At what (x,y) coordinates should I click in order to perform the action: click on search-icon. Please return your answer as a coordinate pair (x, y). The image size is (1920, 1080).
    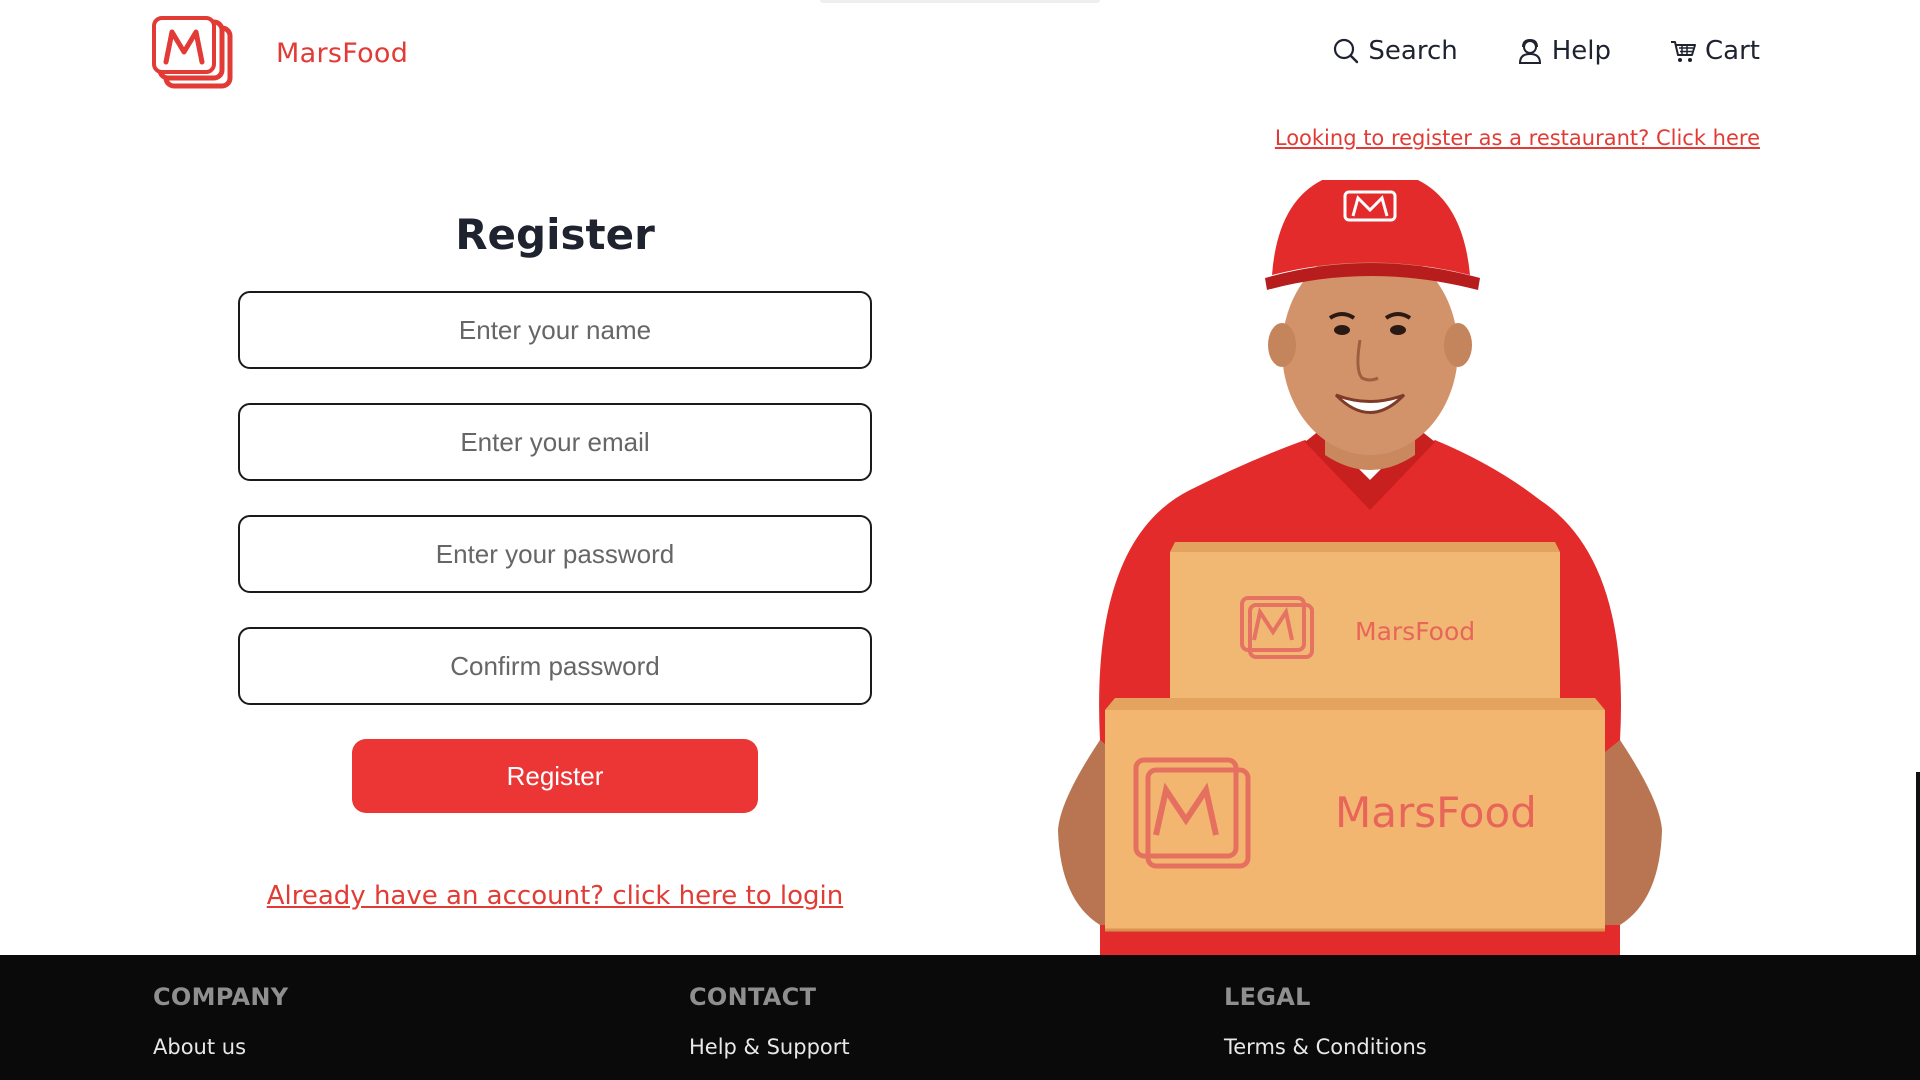
    Looking at the image, I should click on (1346, 51).